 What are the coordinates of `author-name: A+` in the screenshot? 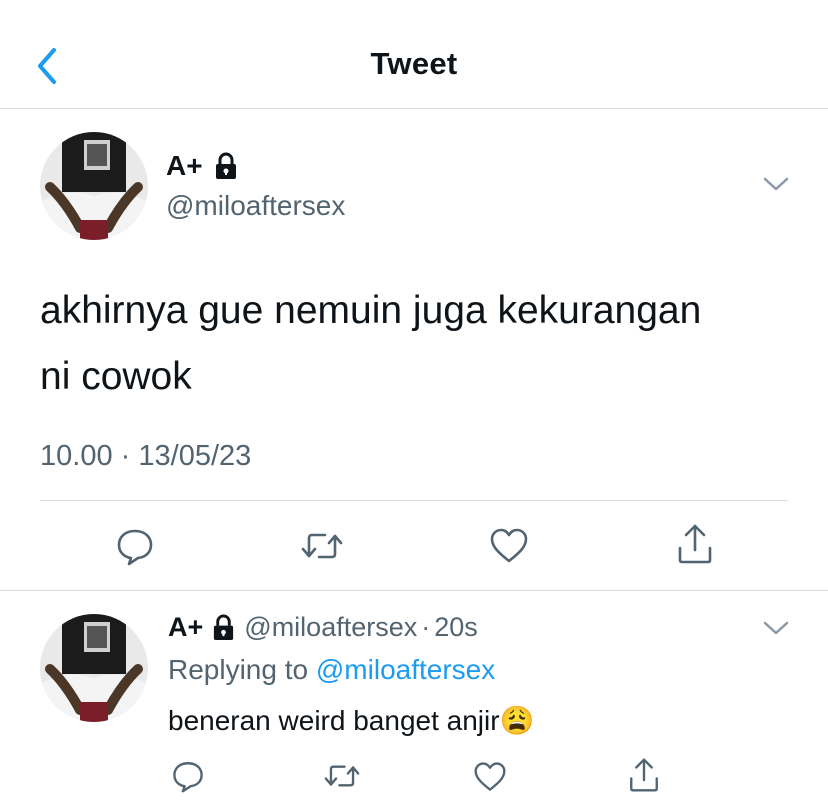 It's located at (184, 165).